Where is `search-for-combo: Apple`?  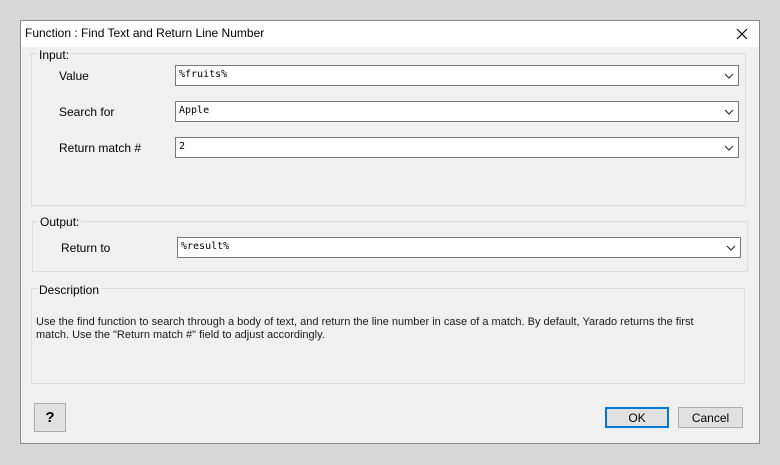
search-for-combo: Apple is located at coordinates (457, 111).